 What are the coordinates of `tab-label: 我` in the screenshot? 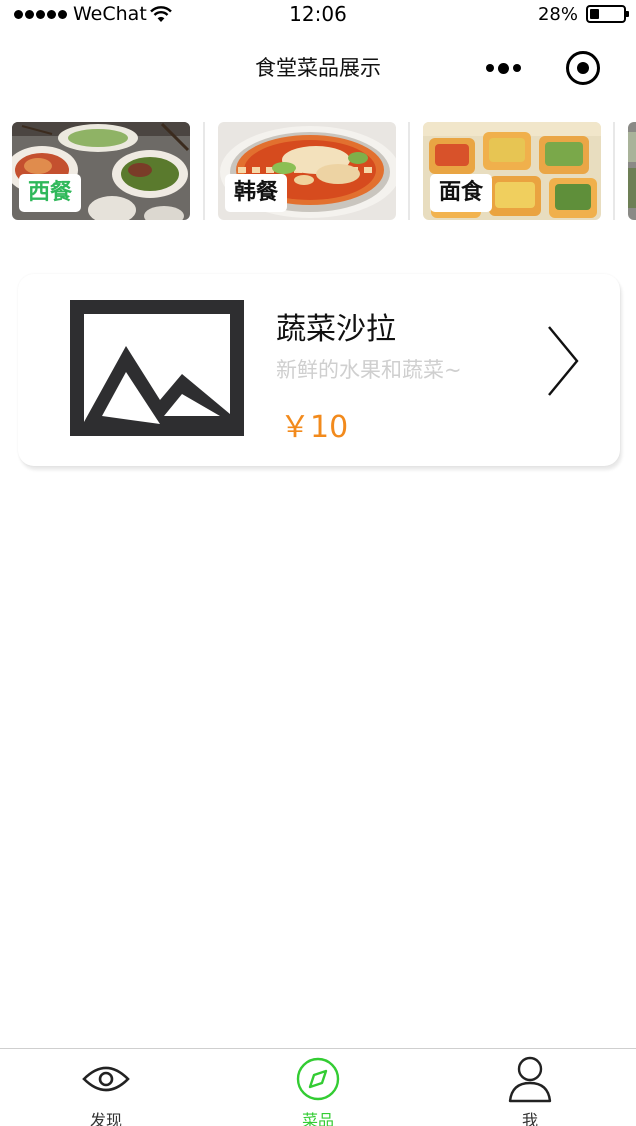 It's located at (529, 1118).